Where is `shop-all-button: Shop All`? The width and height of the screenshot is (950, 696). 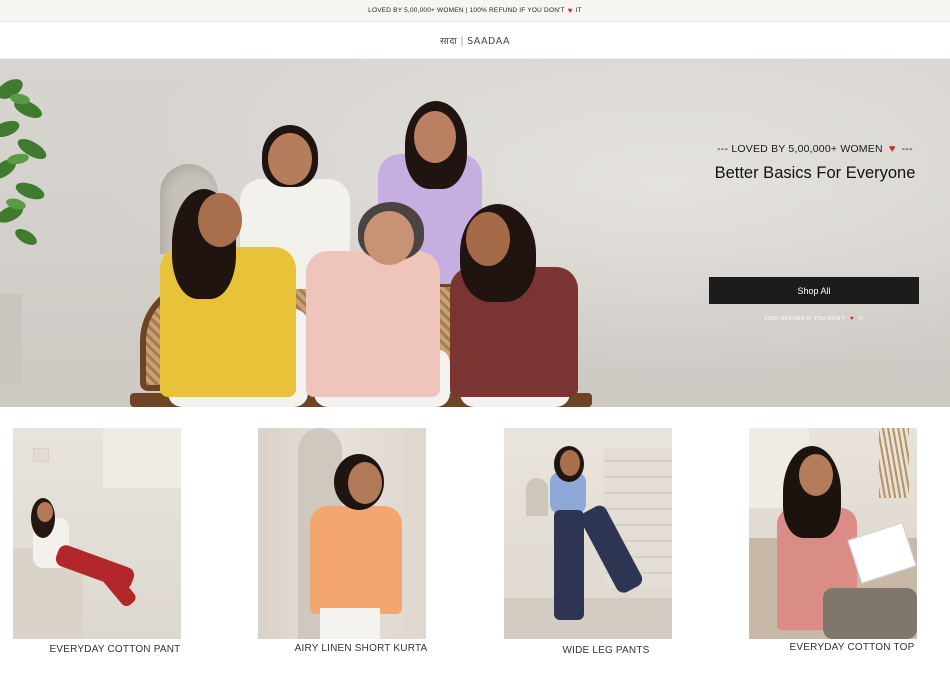
shop-all-button: Shop All is located at coordinates (814, 290).